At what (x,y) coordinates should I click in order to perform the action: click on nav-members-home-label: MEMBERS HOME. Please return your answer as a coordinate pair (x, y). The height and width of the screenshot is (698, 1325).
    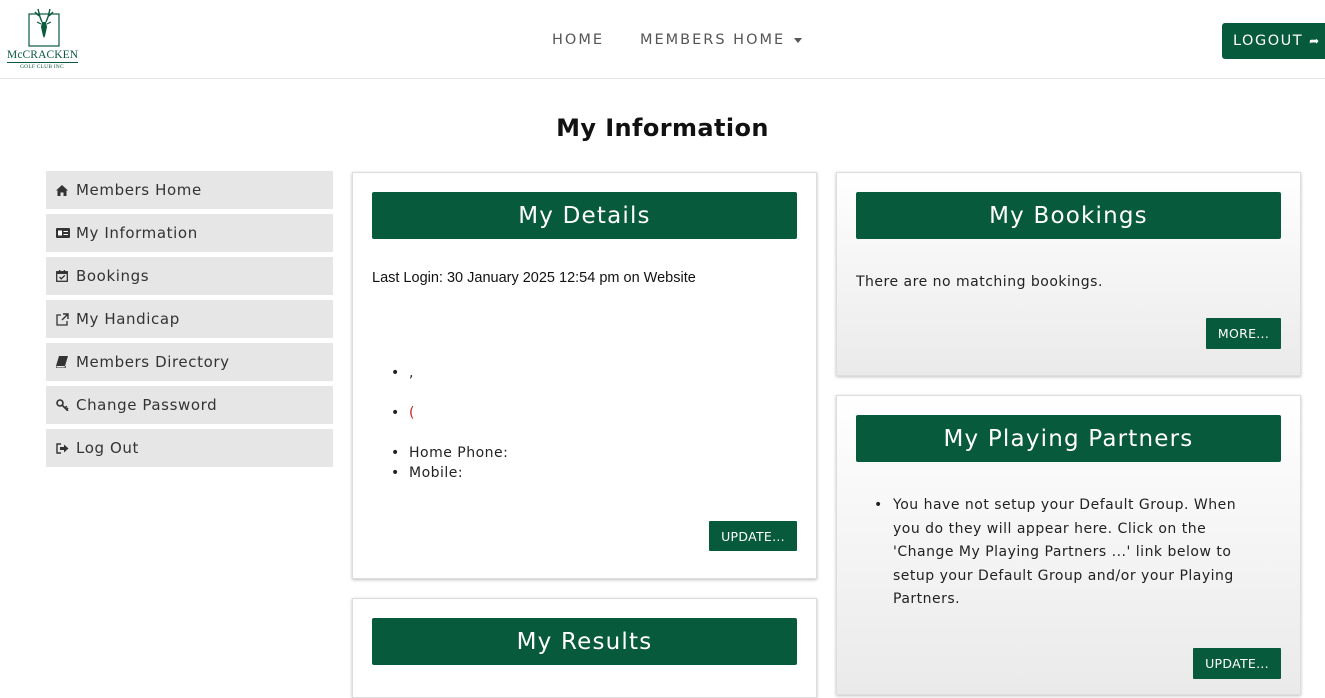
    Looking at the image, I should click on (713, 40).